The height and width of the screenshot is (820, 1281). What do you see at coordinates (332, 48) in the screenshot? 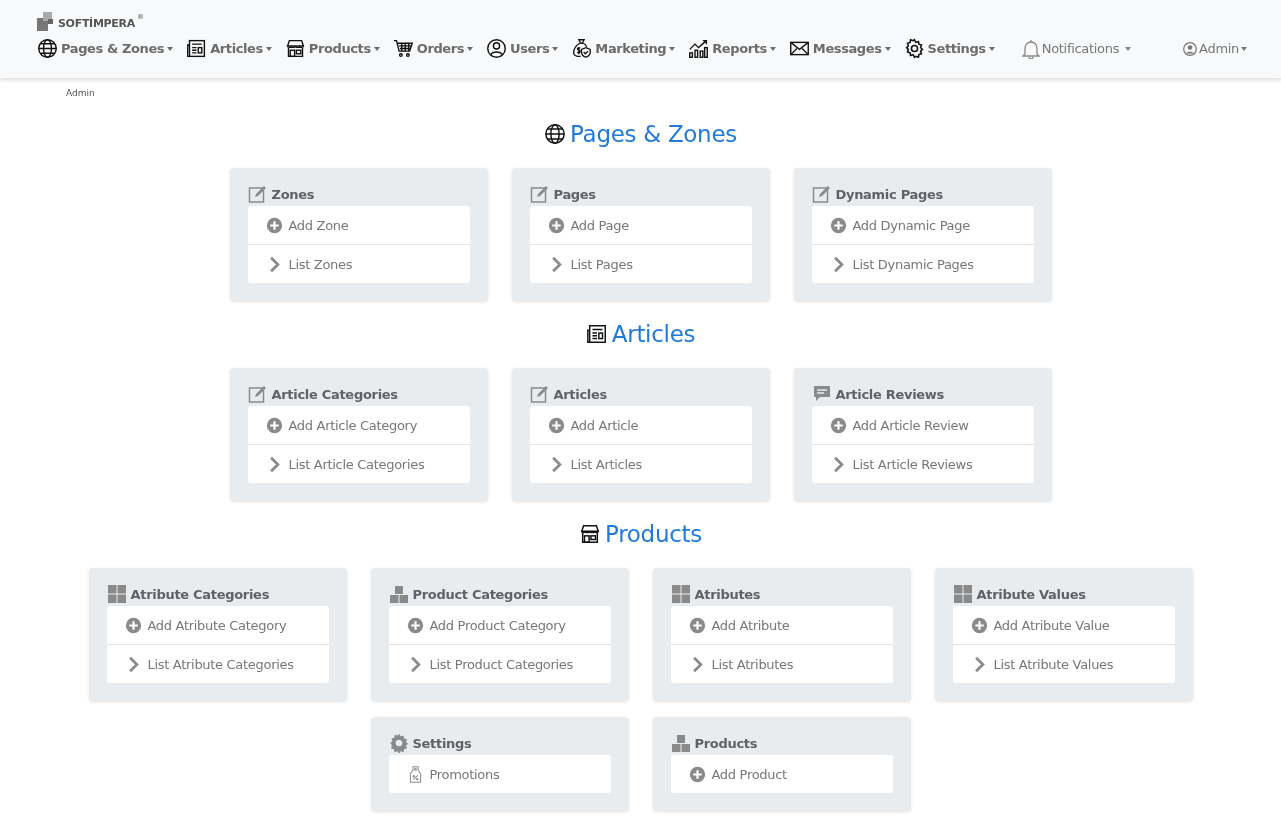
I see `nav-menu-item: Products` at bounding box center [332, 48].